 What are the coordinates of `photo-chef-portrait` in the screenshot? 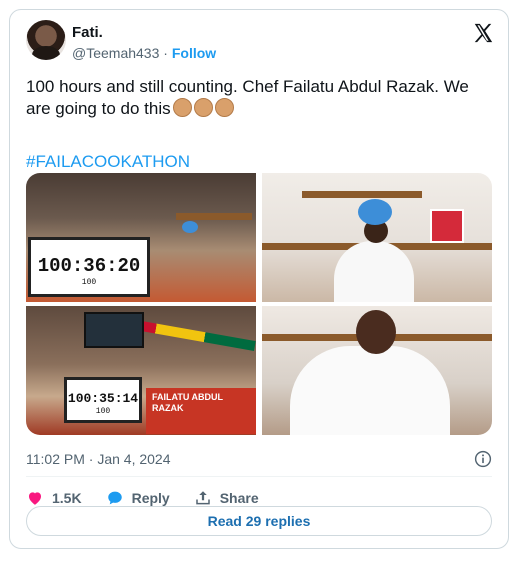 It's located at (377, 237).